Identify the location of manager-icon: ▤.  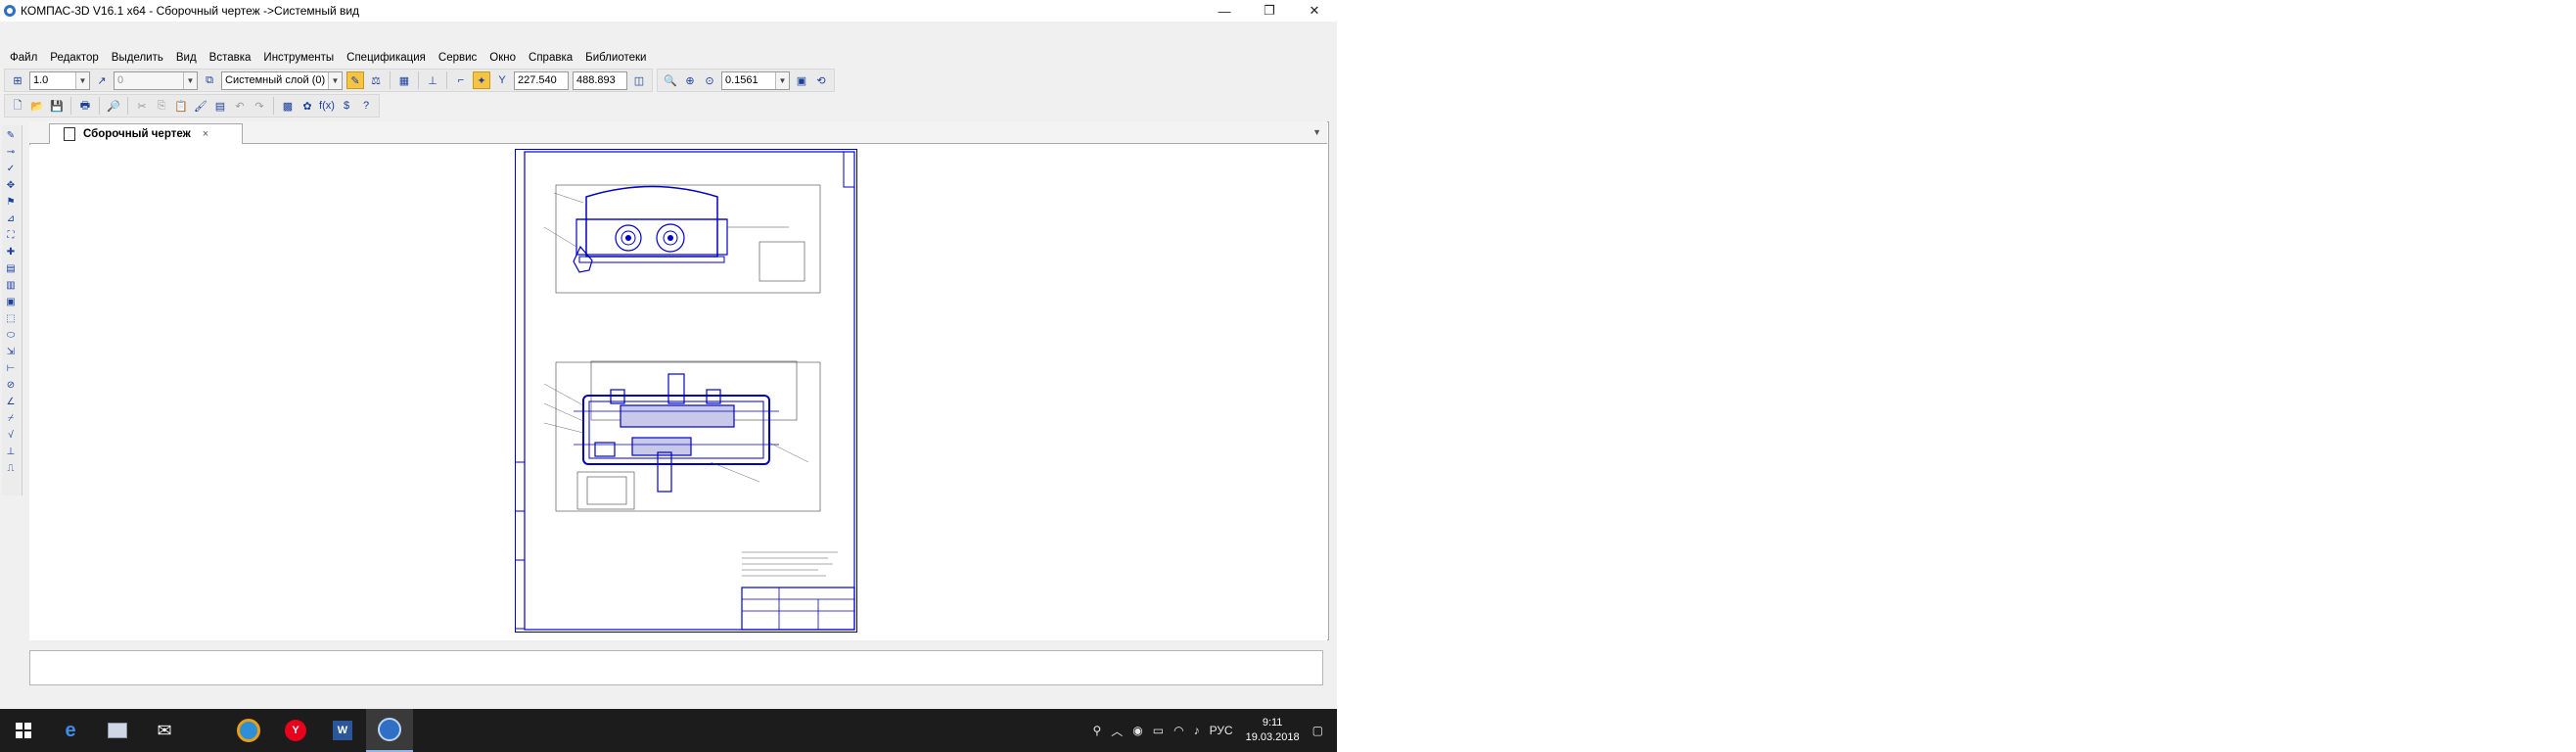
(220, 106).